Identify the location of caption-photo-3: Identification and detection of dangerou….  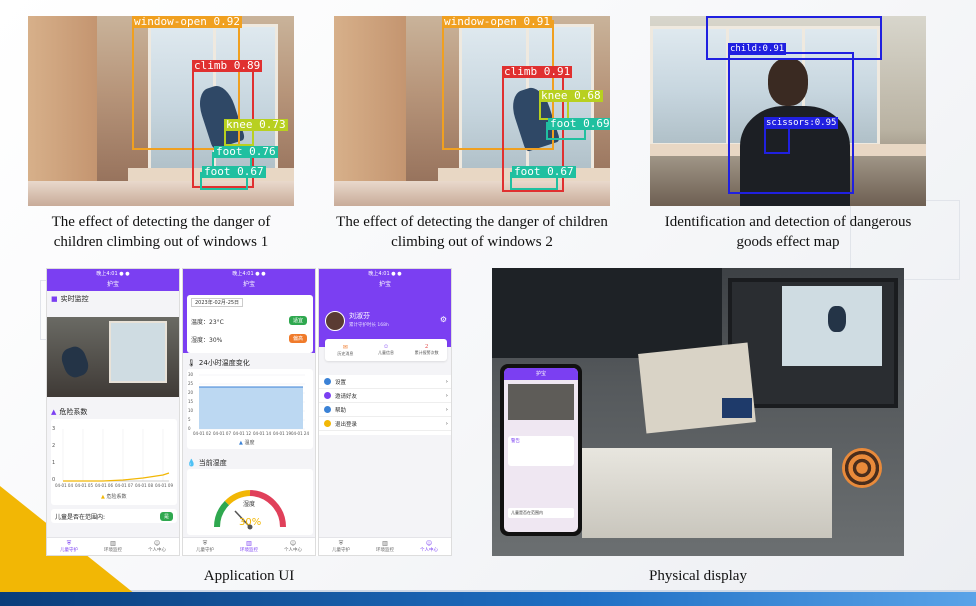
(788, 232).